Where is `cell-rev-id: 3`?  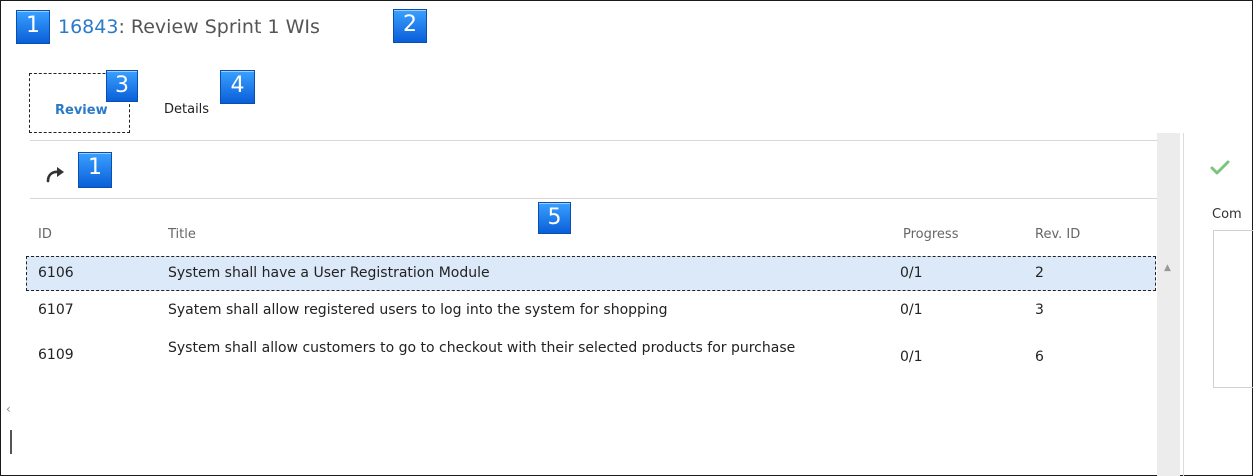 cell-rev-id: 3 is located at coordinates (1039, 310).